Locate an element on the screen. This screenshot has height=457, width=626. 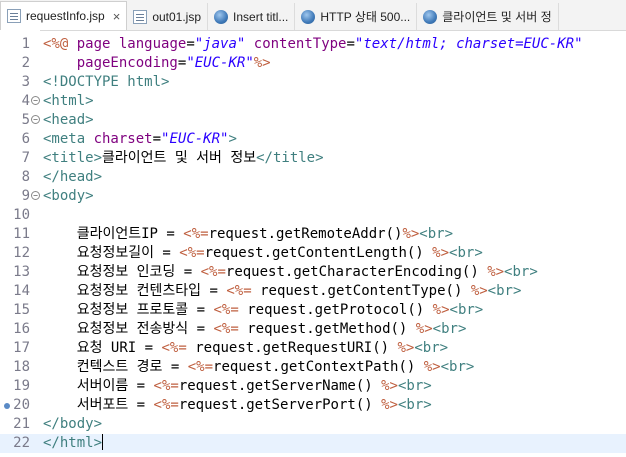
code-token: </body> is located at coordinates (73, 424).